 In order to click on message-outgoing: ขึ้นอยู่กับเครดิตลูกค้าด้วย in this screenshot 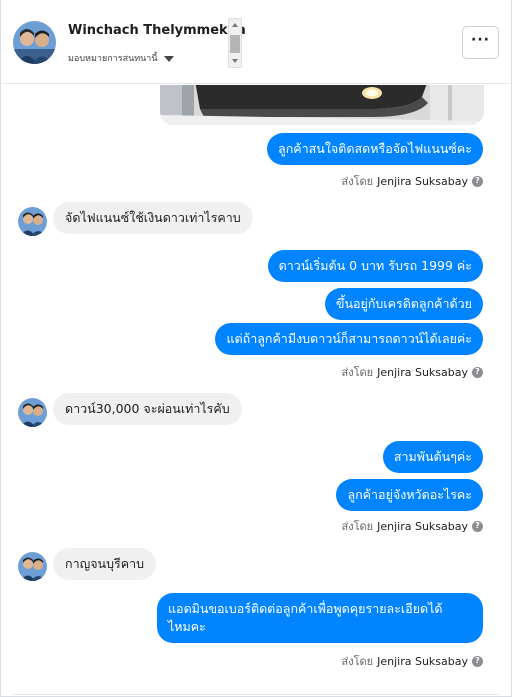, I will do `click(403, 304)`.